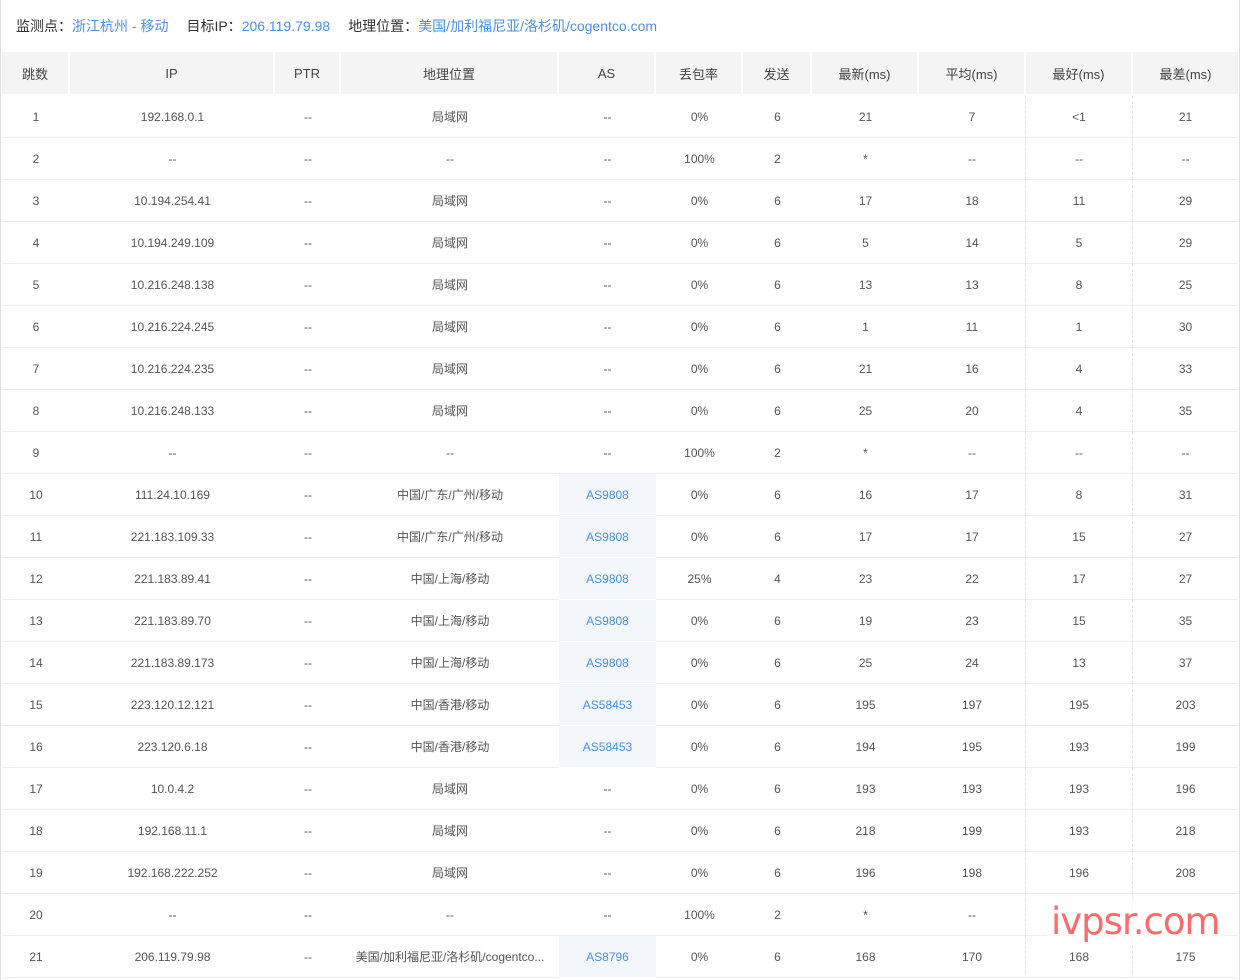  I want to click on avg-cell: 198, so click(972, 873).